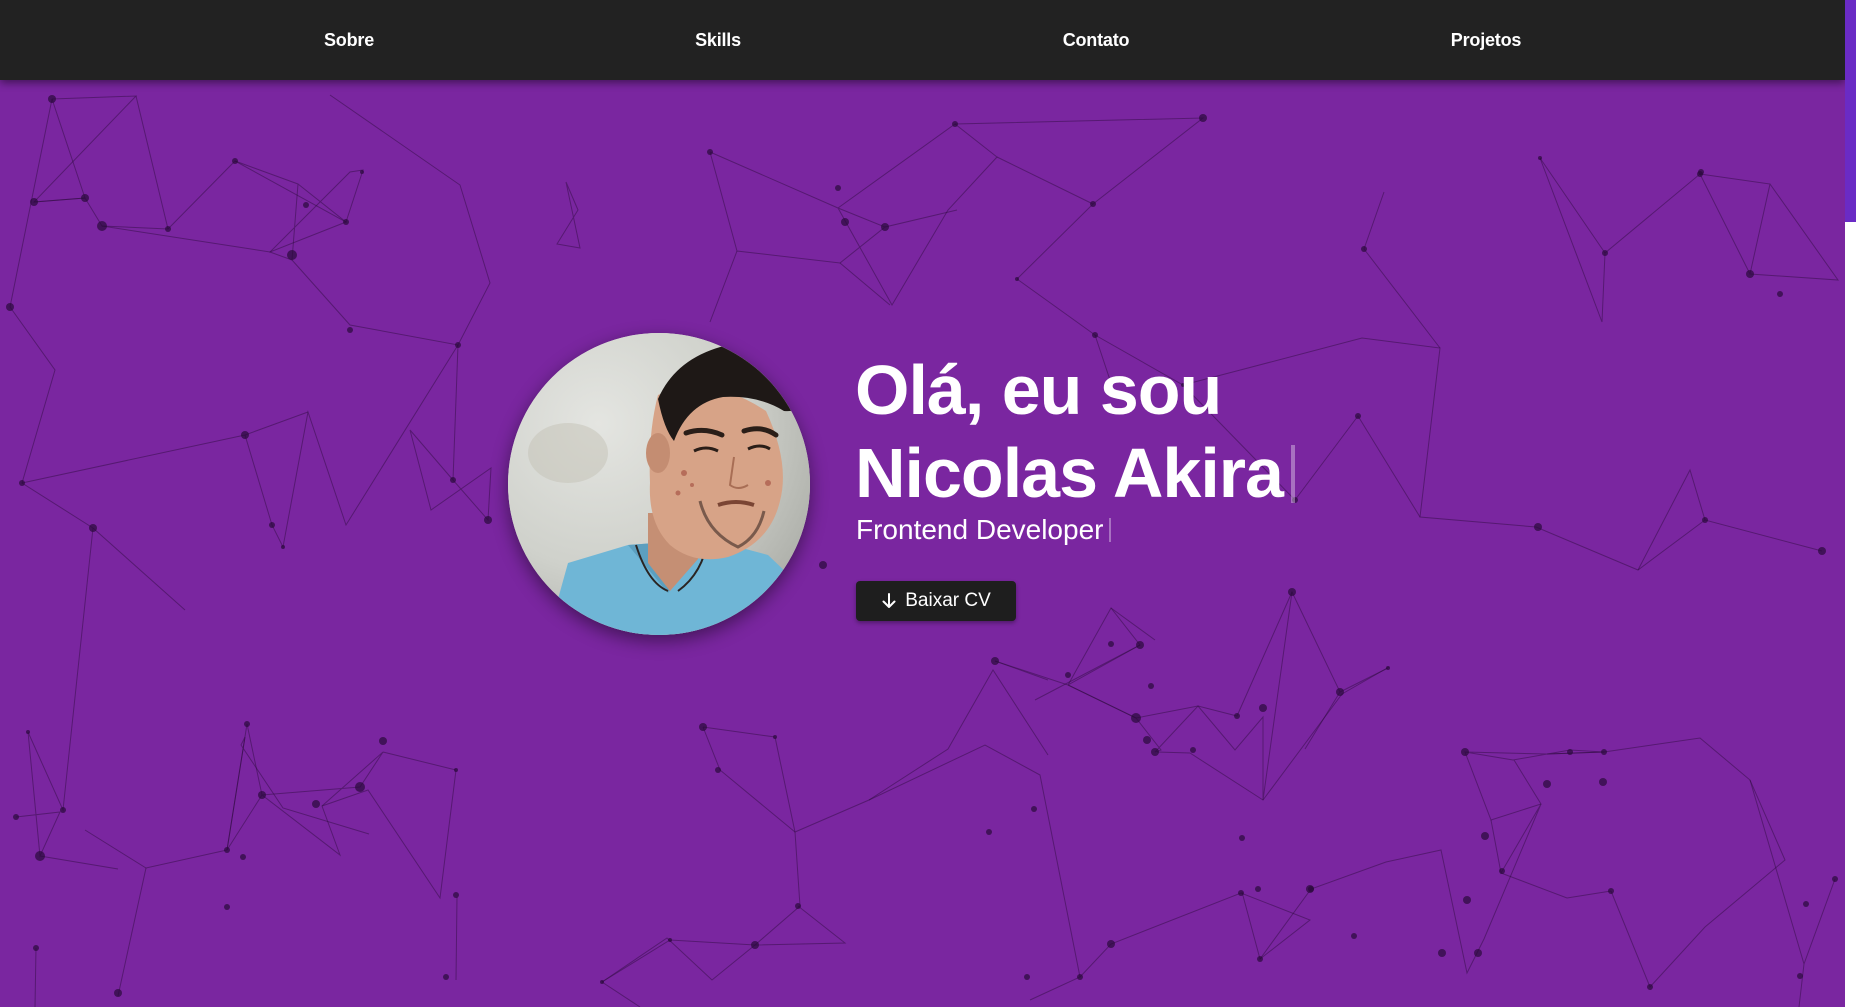 The width and height of the screenshot is (1856, 1007). What do you see at coordinates (1292, 474) in the screenshot?
I see `typing-cursor` at bounding box center [1292, 474].